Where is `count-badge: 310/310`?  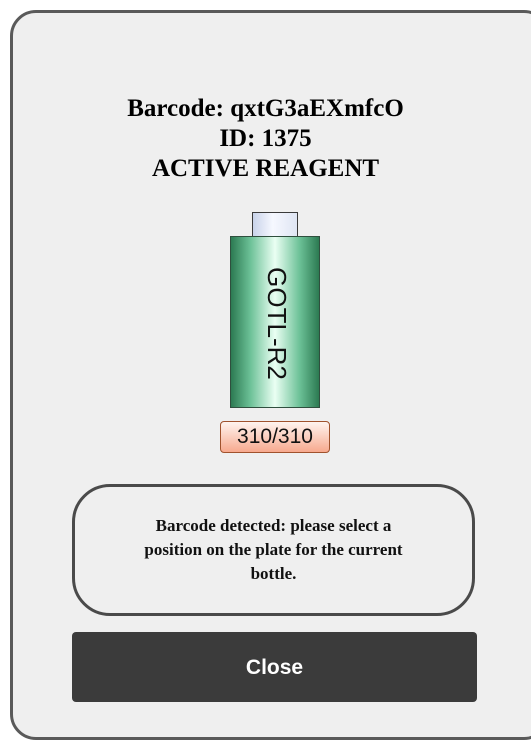 count-badge: 310/310 is located at coordinates (275, 437).